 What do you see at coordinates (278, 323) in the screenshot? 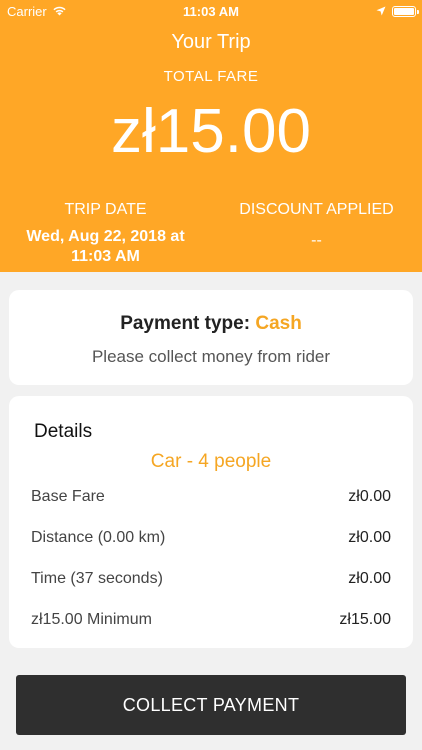
I see `payment-method: Cash` at bounding box center [278, 323].